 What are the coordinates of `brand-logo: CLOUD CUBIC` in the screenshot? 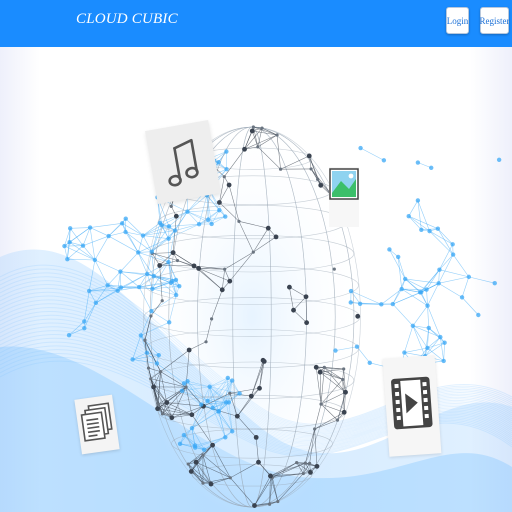 It's located at (127, 19).